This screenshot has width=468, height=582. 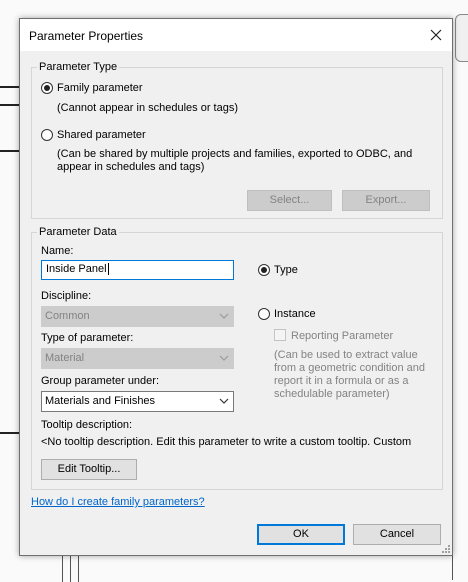 What do you see at coordinates (436, 35) in the screenshot?
I see `close-icon` at bounding box center [436, 35].